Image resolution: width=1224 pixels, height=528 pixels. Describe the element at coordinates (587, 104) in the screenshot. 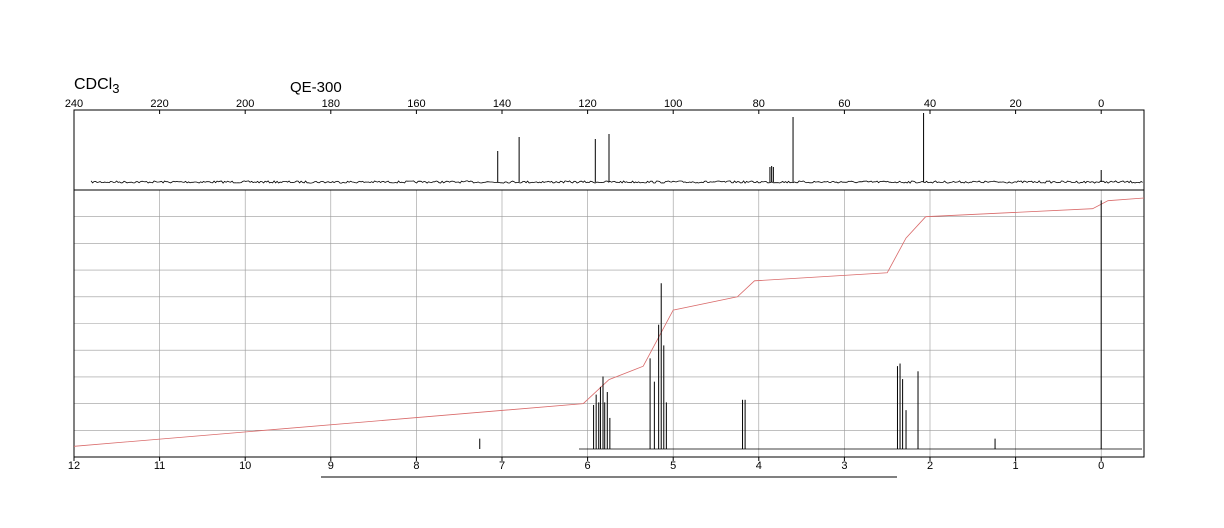

I see `c13-tick-label: 120` at that location.